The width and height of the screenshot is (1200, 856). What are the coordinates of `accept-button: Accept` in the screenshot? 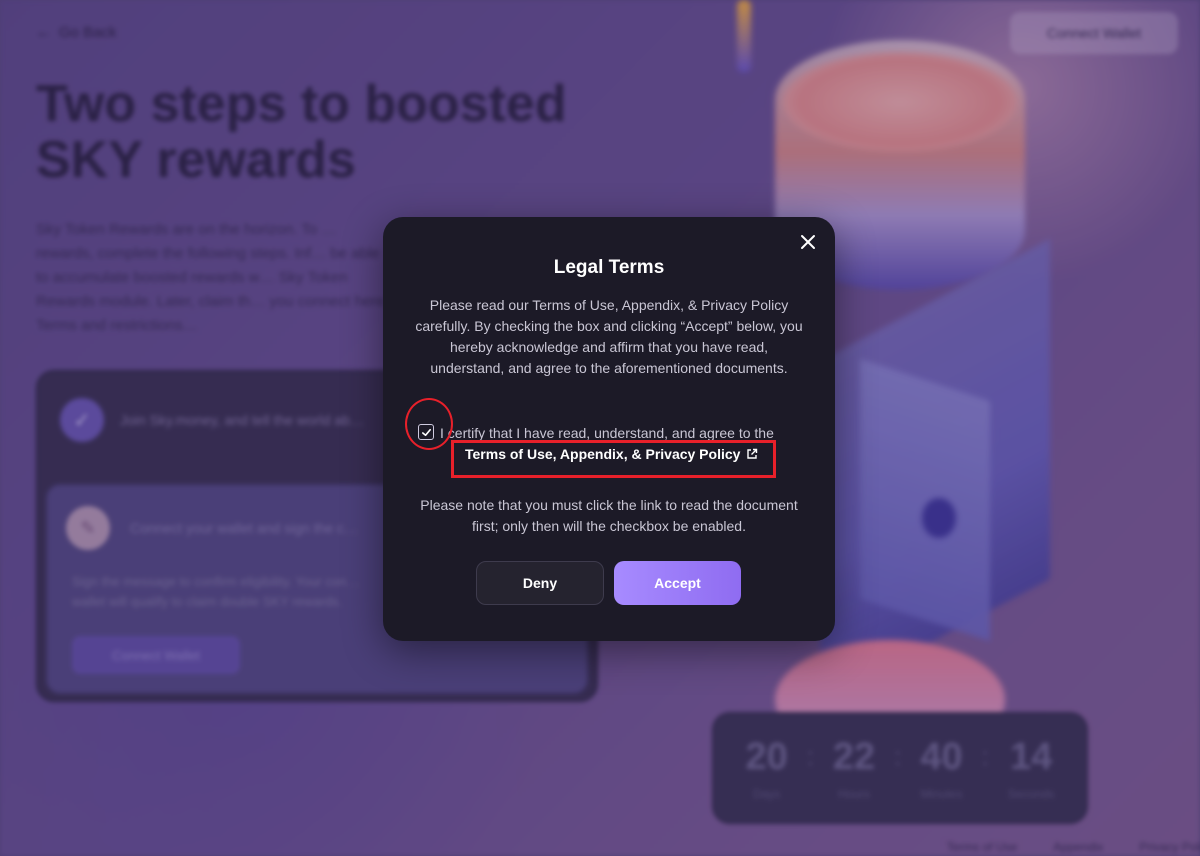 It's located at (677, 583).